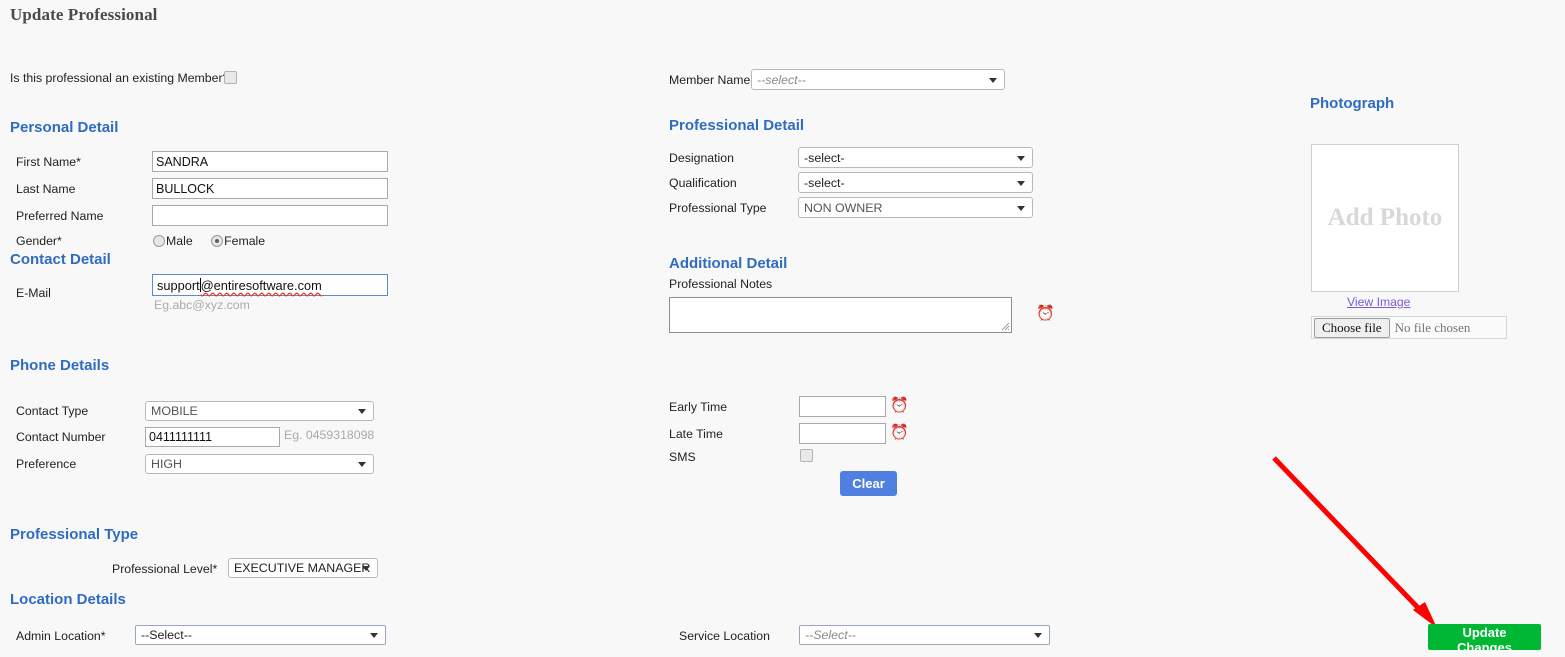 The width and height of the screenshot is (1565, 657). Describe the element at coordinates (728, 263) in the screenshot. I see `section-additional-detail: Additional Detail` at that location.